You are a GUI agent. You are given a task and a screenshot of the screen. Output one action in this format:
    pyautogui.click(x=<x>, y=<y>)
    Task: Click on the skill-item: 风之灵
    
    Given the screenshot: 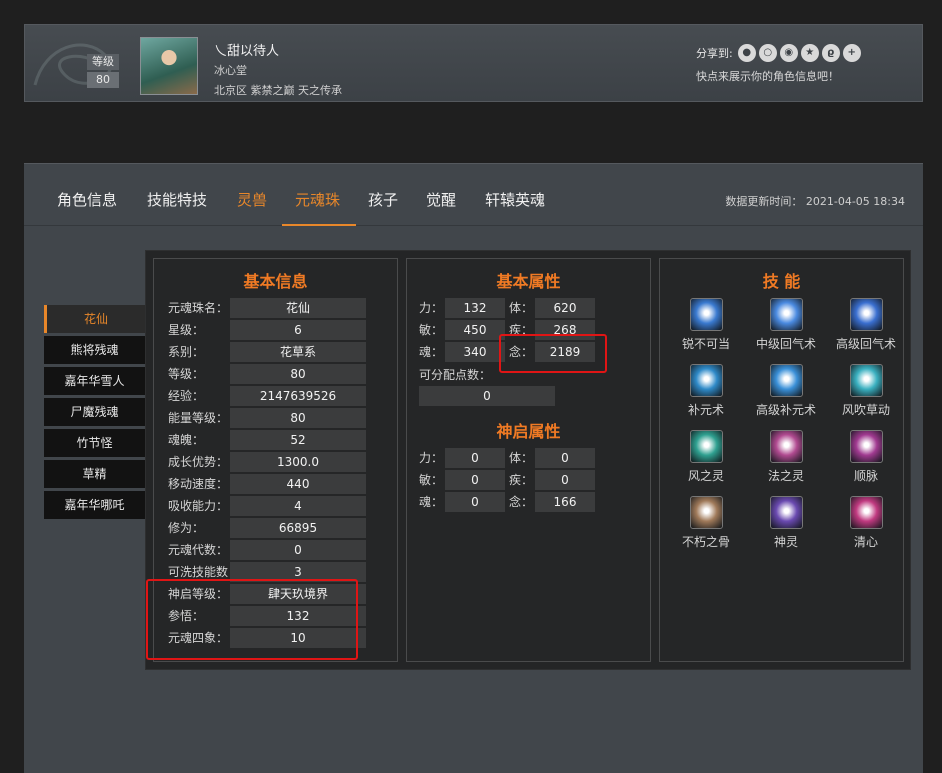 What is the action you would take?
    pyautogui.click(x=706, y=457)
    